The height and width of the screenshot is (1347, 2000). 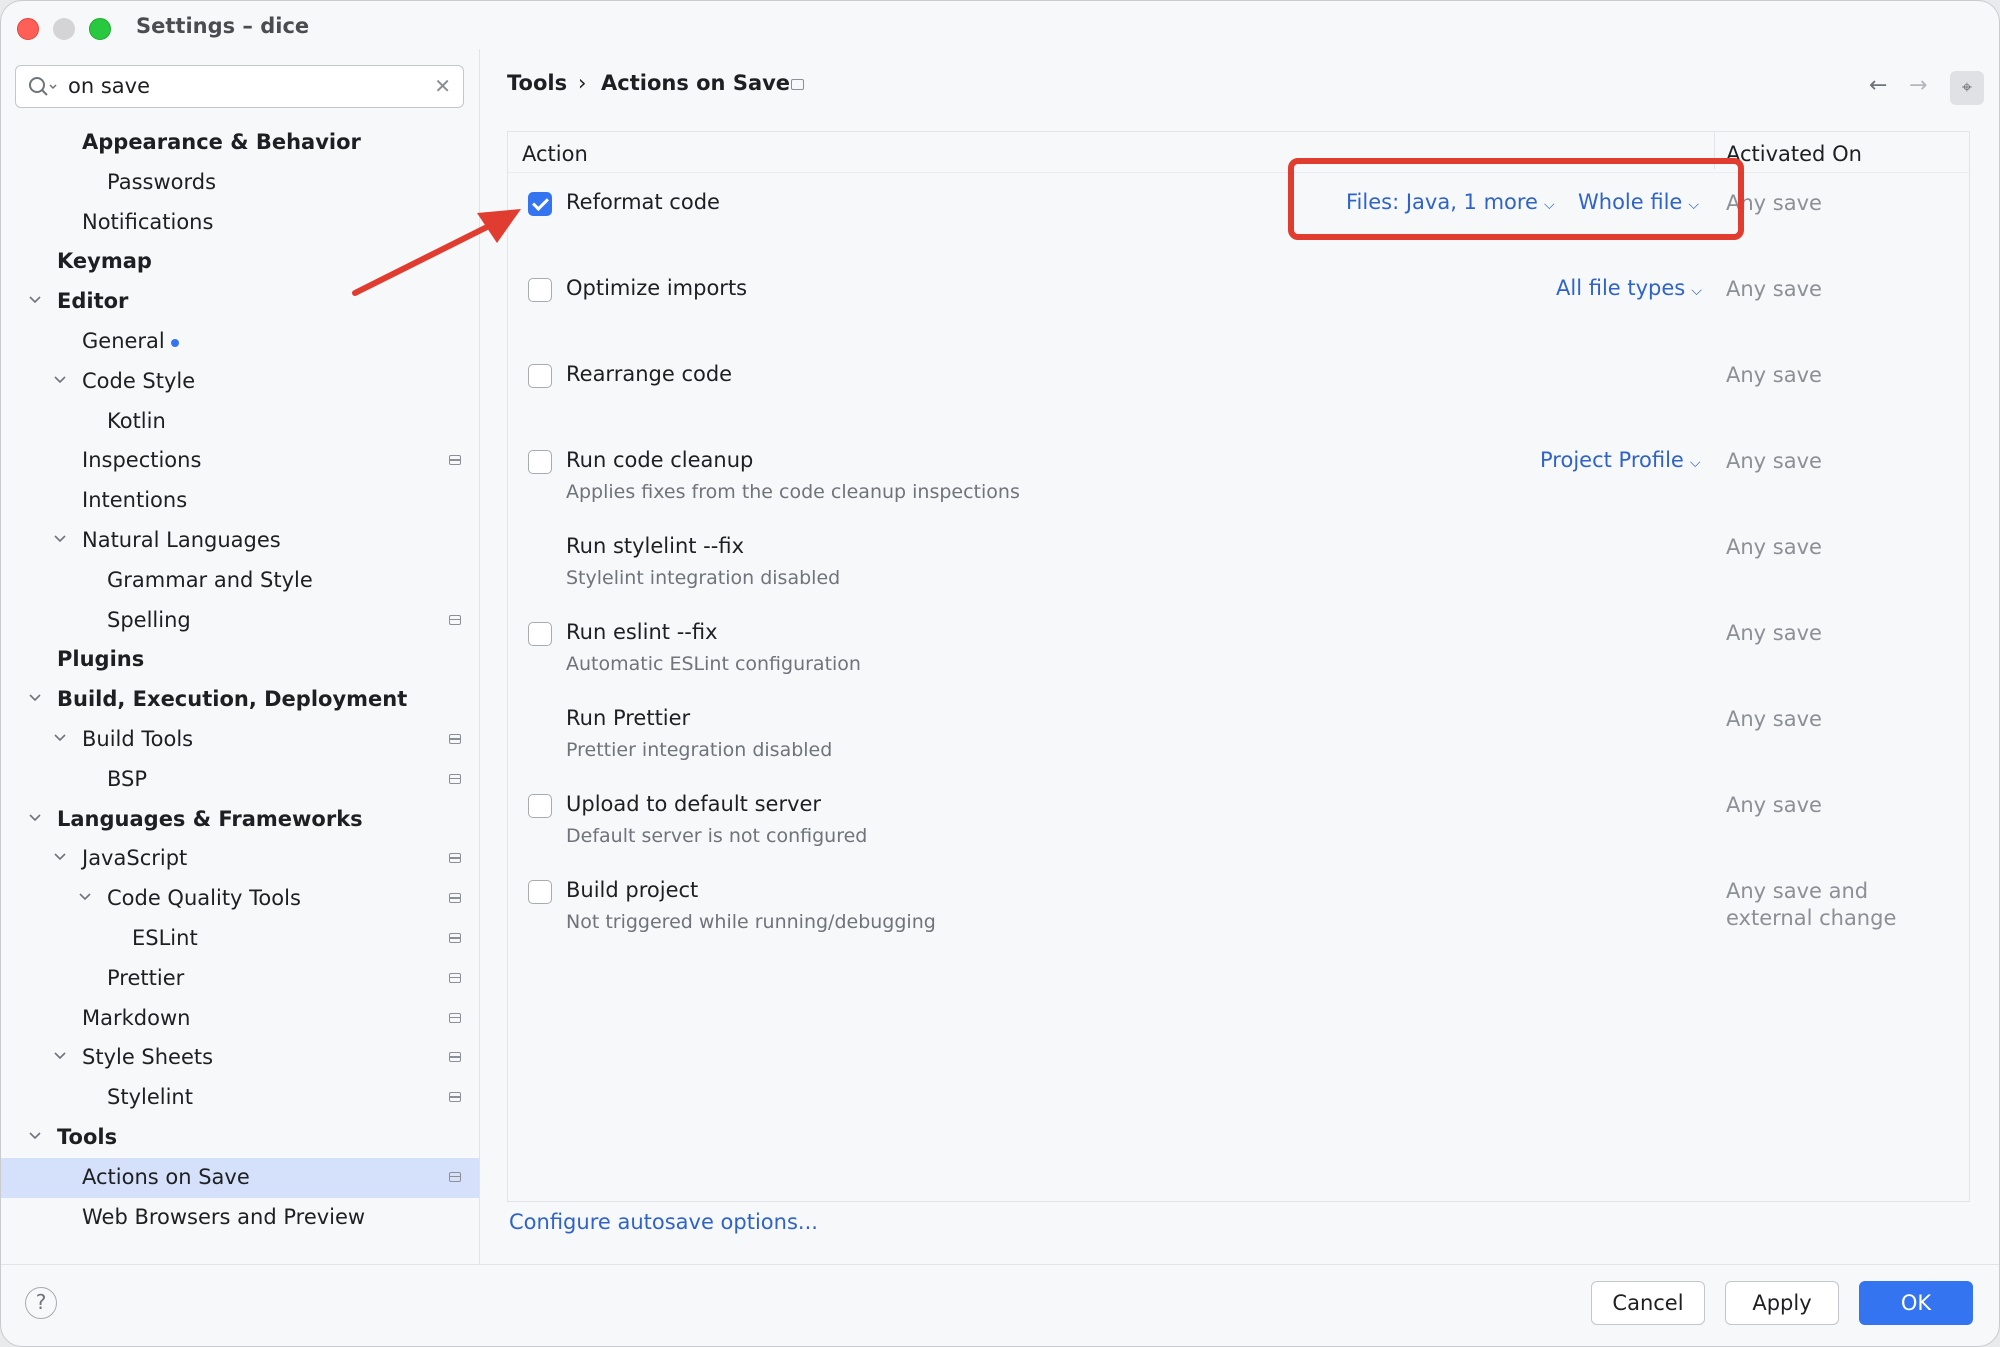 I want to click on sidebar-item: Languages & Frameworks, so click(x=240, y=820).